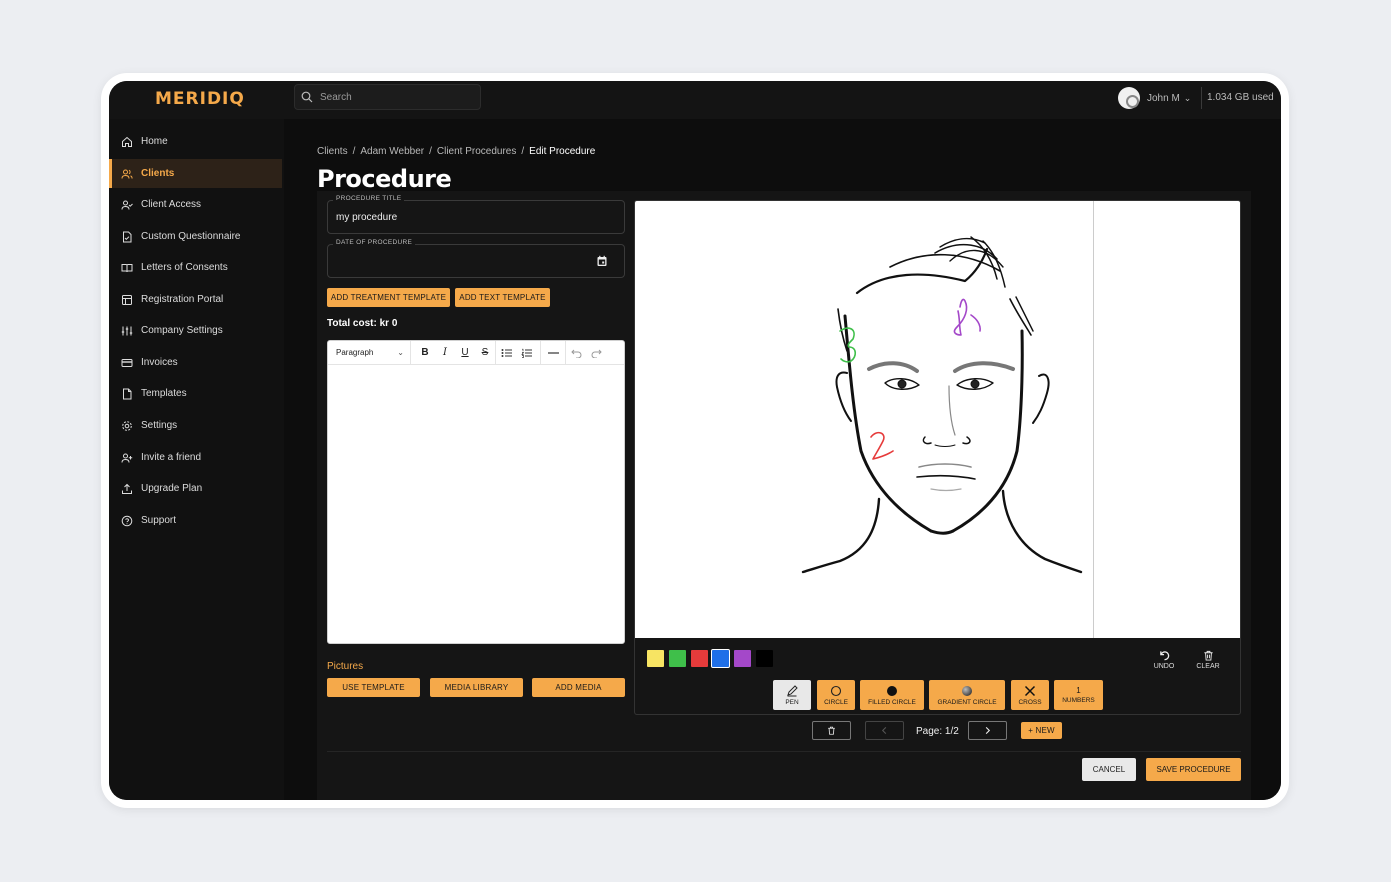 This screenshot has height=882, width=1391. I want to click on use-template-button: USE TEMPLATE, so click(373, 687).